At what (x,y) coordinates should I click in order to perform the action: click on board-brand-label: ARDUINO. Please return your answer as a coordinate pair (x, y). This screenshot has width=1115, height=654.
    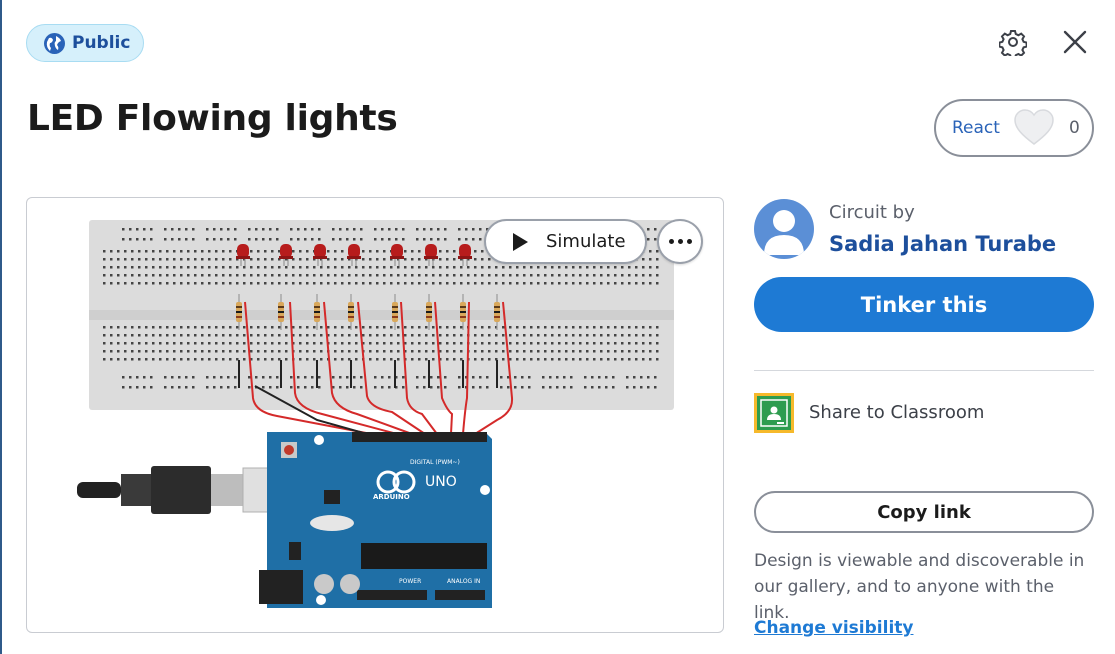
    Looking at the image, I should click on (391, 497).